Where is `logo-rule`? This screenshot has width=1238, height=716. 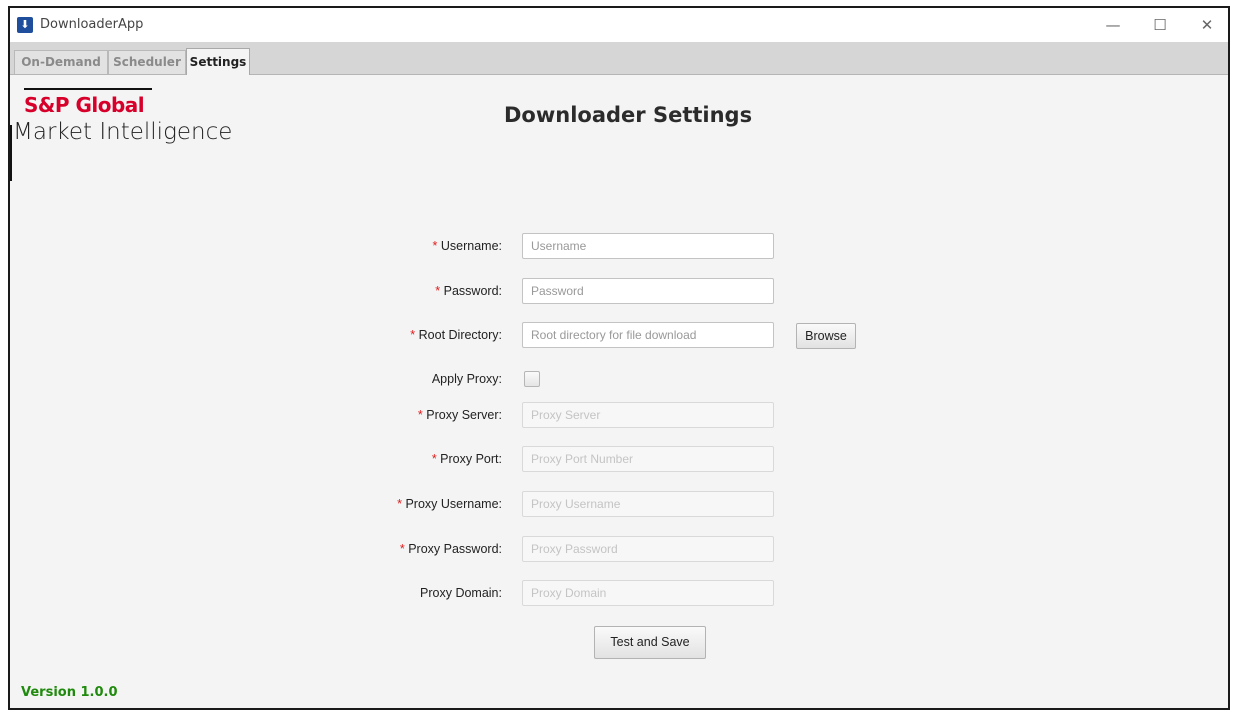
logo-rule is located at coordinates (88, 89).